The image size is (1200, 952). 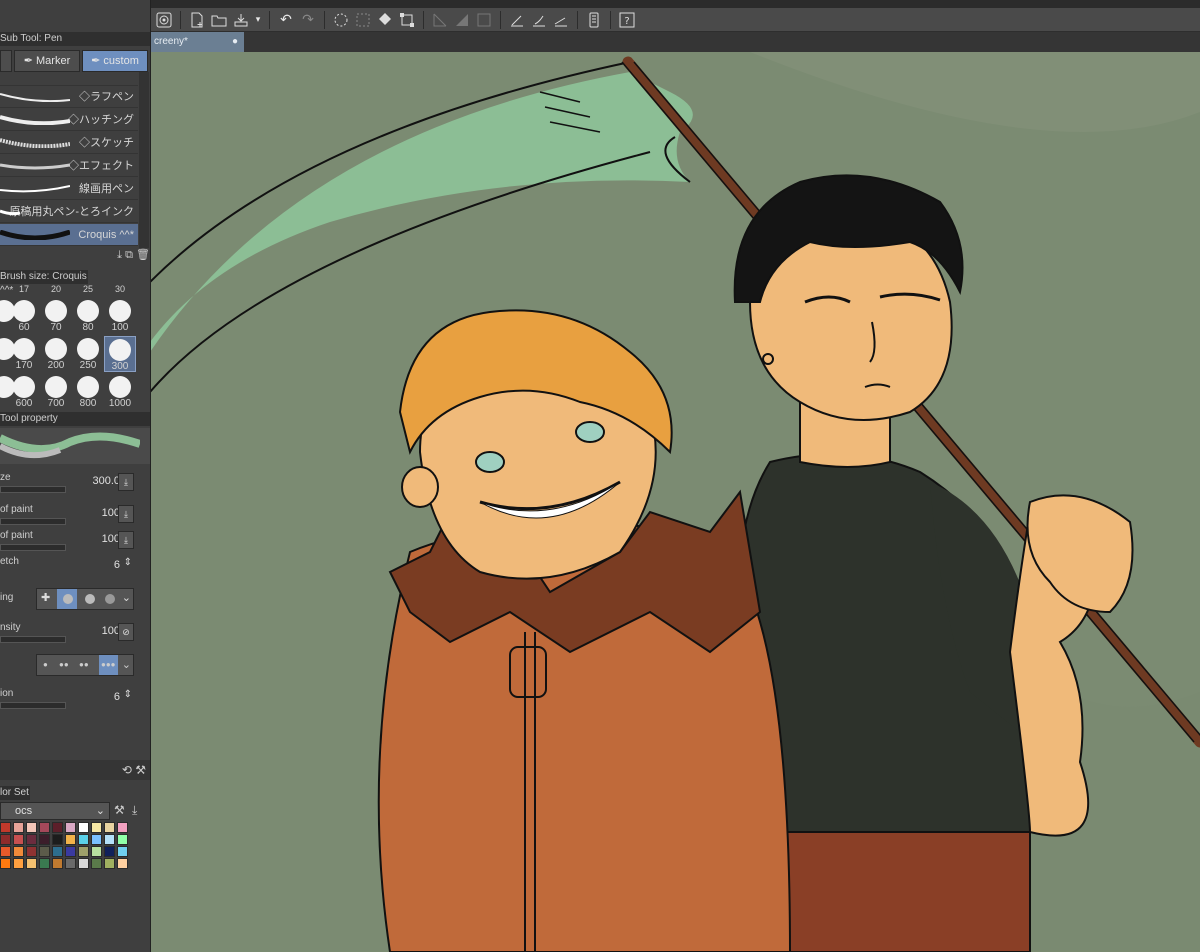 What do you see at coordinates (56, 392) in the screenshot?
I see `brush-size-option: 700` at bounding box center [56, 392].